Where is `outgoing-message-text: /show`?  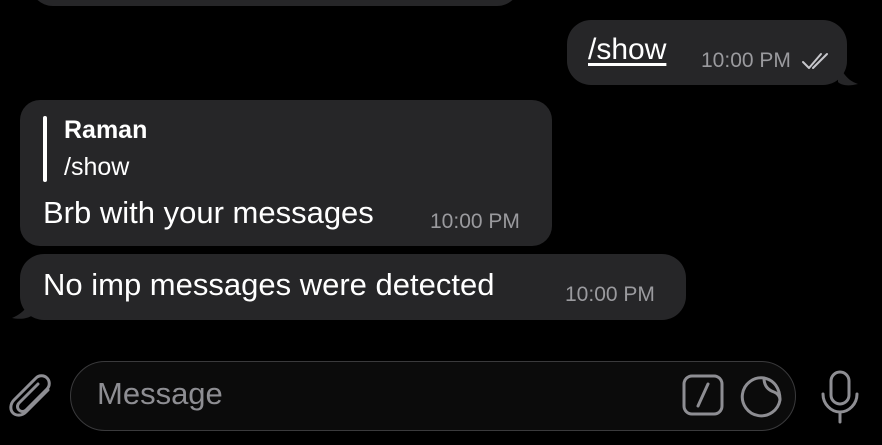
outgoing-message-text: /show is located at coordinates (627, 50).